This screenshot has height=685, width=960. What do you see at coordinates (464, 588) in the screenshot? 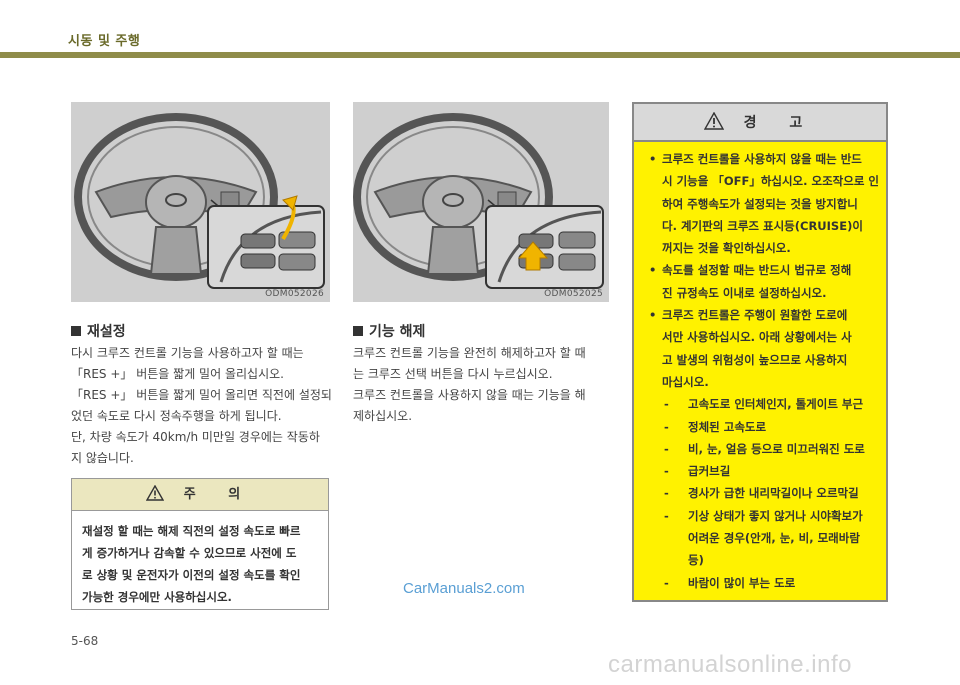
I see `watermark-link: CarManuals2.com` at bounding box center [464, 588].